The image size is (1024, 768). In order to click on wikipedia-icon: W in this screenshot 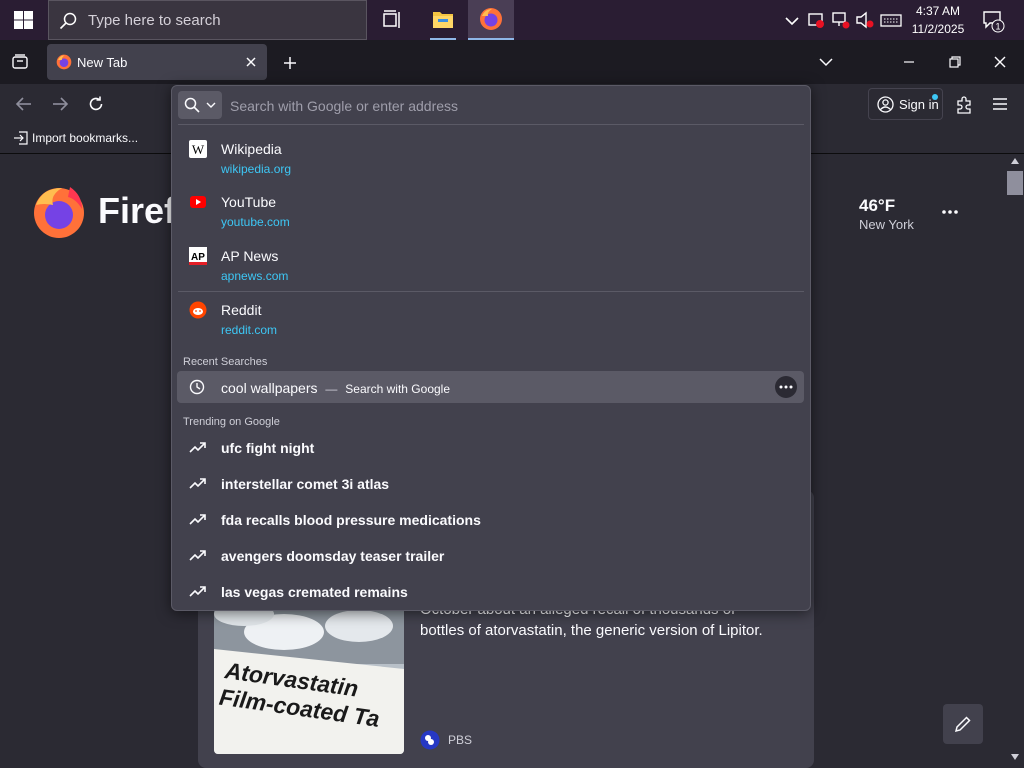, I will do `click(198, 149)`.